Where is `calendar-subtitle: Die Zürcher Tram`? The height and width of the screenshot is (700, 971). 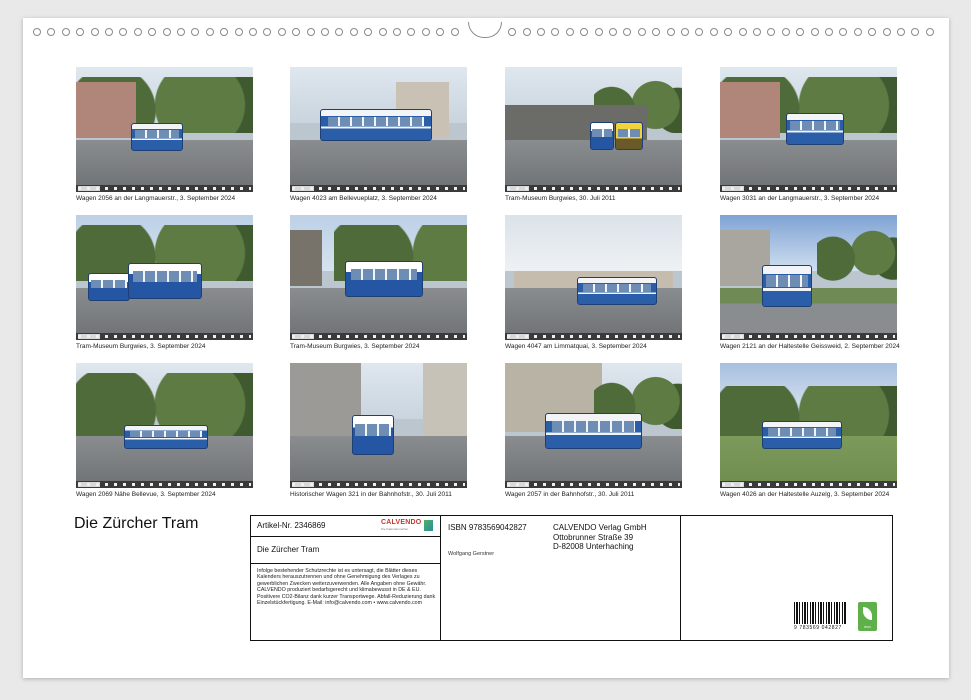
calendar-subtitle: Die Zürcher Tram is located at coordinates (288, 549).